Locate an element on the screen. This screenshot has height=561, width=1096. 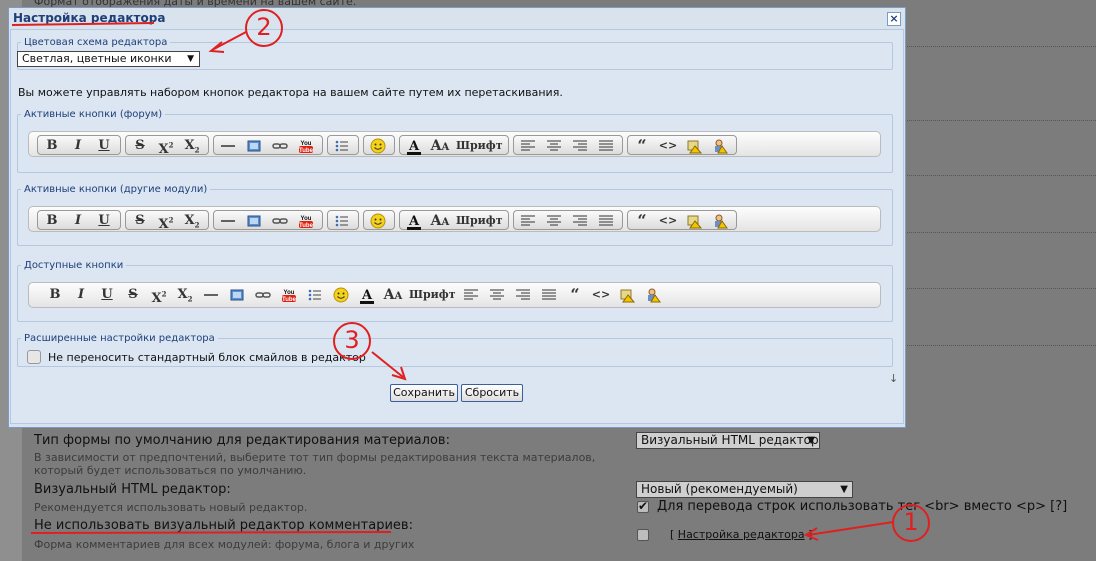
annotation-marker-3: 3 is located at coordinates (352, 341).